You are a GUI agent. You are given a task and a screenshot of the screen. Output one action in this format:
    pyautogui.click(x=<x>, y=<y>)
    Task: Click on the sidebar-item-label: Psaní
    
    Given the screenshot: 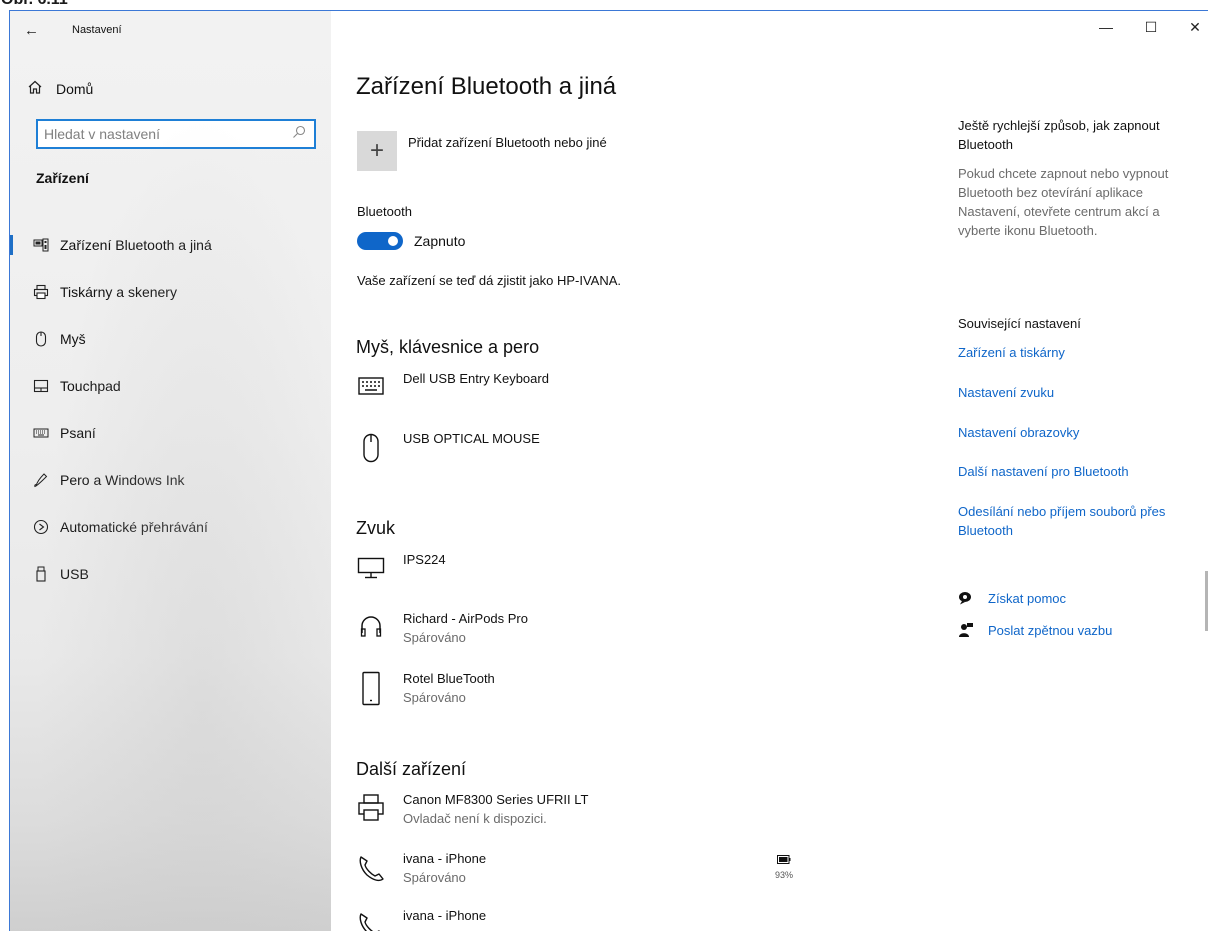 What is the action you would take?
    pyautogui.click(x=78, y=432)
    